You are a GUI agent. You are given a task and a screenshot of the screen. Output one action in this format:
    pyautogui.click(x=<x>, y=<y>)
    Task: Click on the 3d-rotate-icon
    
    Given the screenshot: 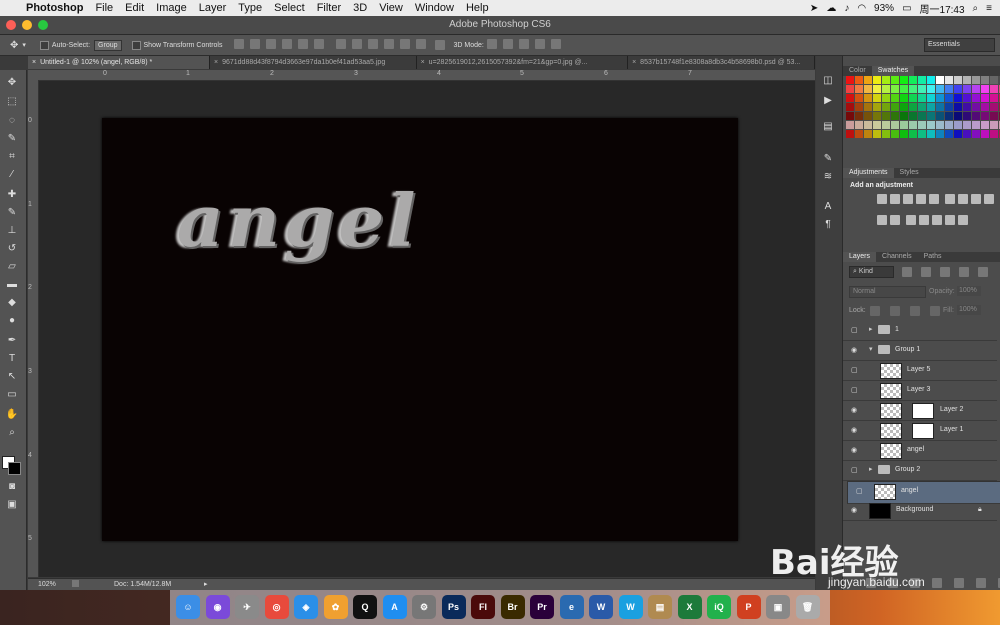 What is the action you would take?
    pyautogui.click(x=491, y=44)
    